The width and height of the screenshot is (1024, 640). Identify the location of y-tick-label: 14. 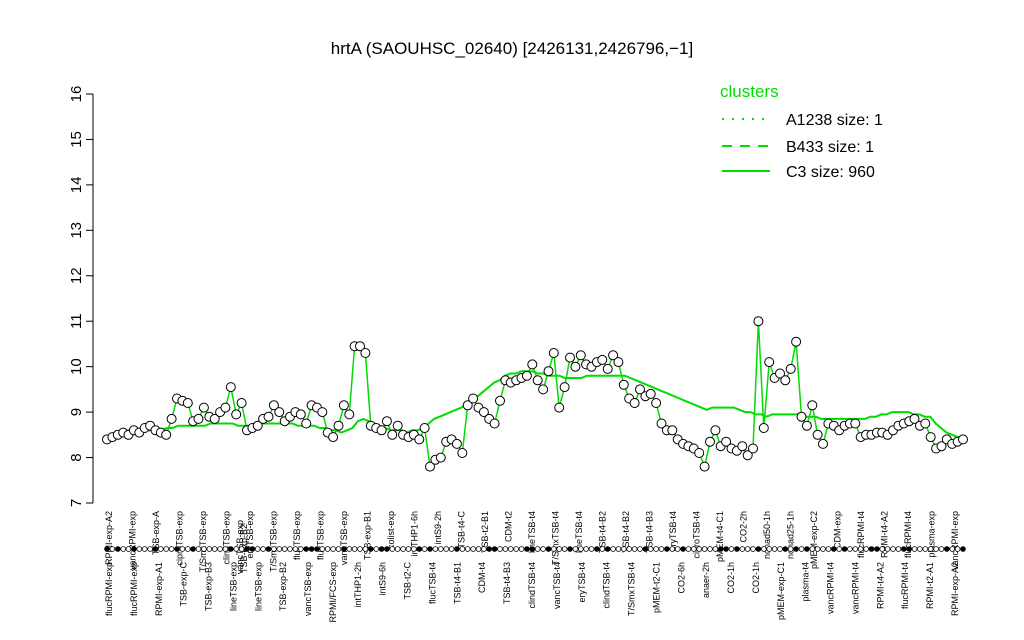
(76, 185).